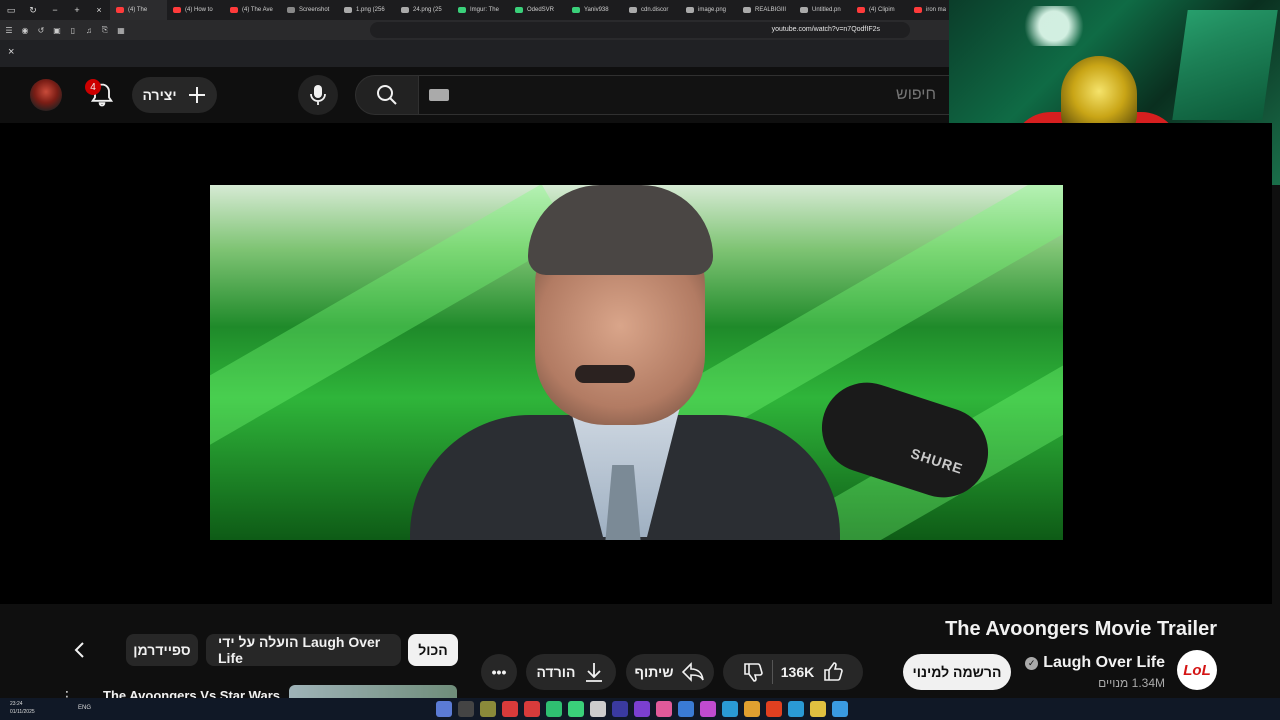 This screenshot has width=1280, height=720. What do you see at coordinates (499, 672) in the screenshot?
I see `more-actions-button: •••` at bounding box center [499, 672].